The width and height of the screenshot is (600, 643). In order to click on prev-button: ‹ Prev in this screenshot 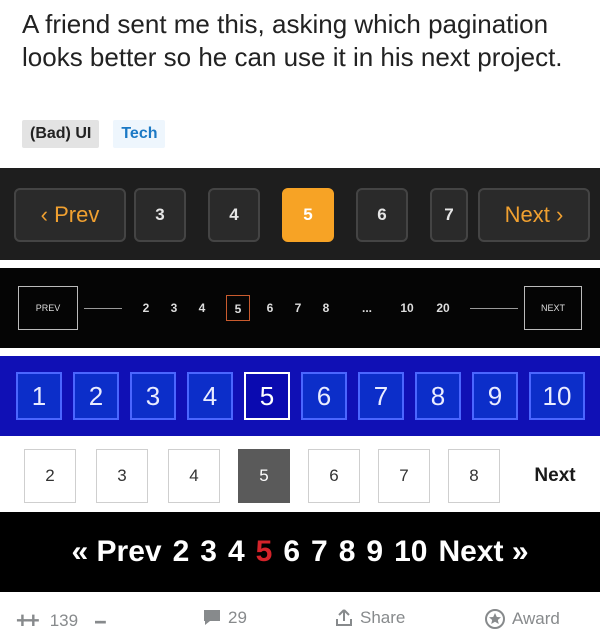, I will do `click(70, 215)`.